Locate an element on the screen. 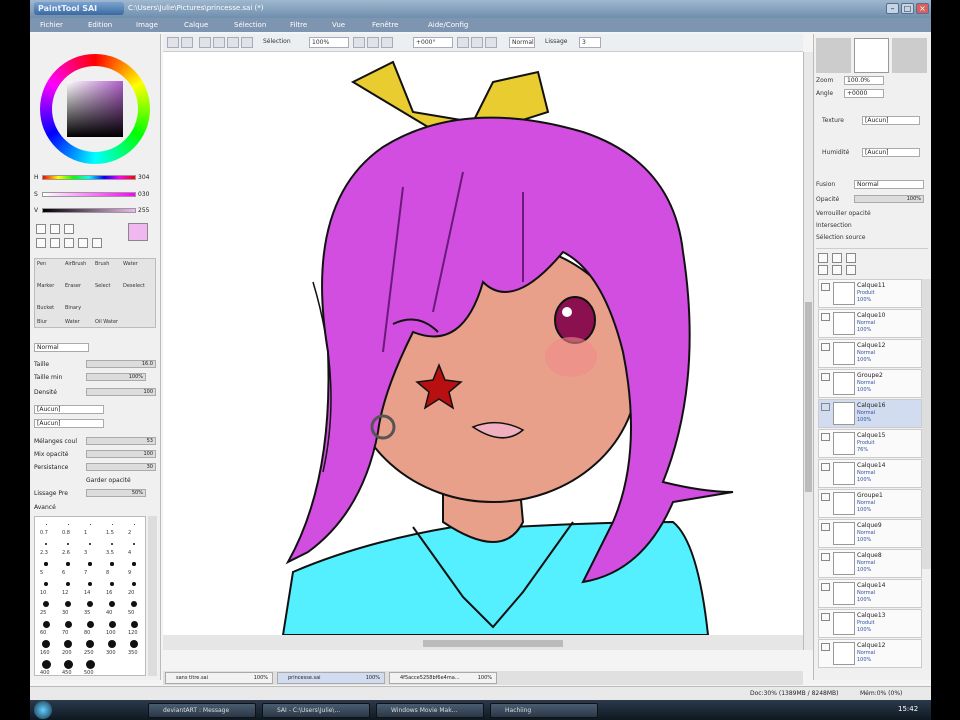 This screenshot has width=960, height=720. tool-oil-water: Oil Water is located at coordinates (106, 322).